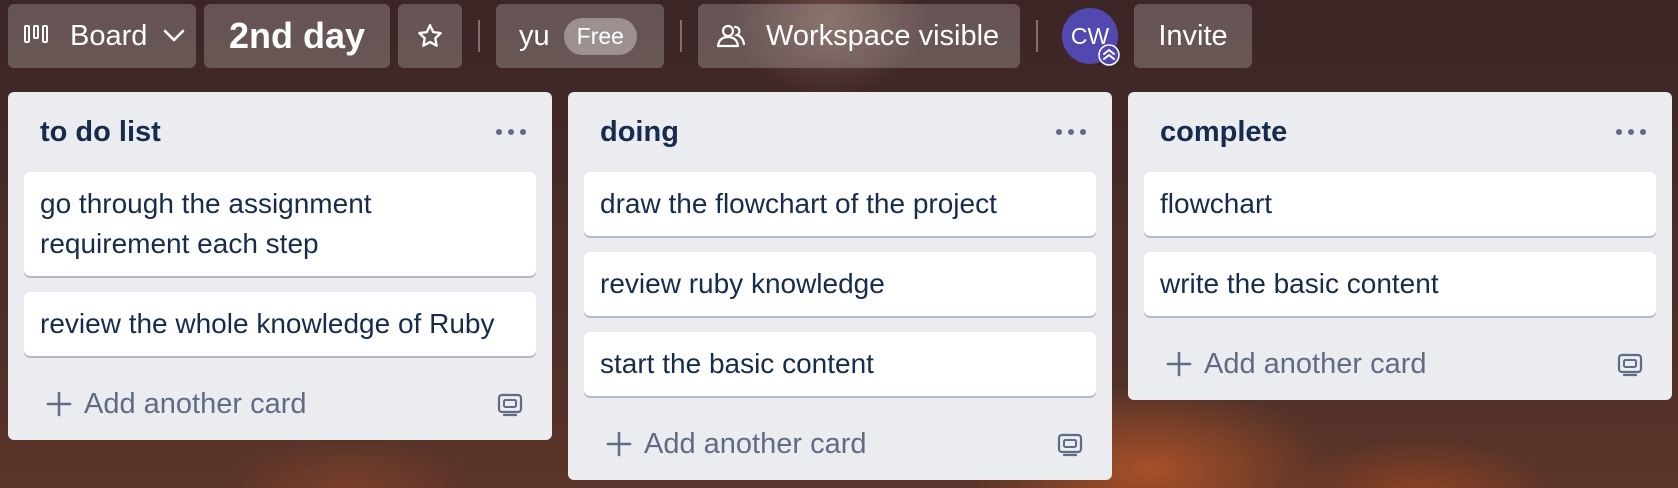  I want to click on card: draw the flowchart of the project, so click(840, 204).